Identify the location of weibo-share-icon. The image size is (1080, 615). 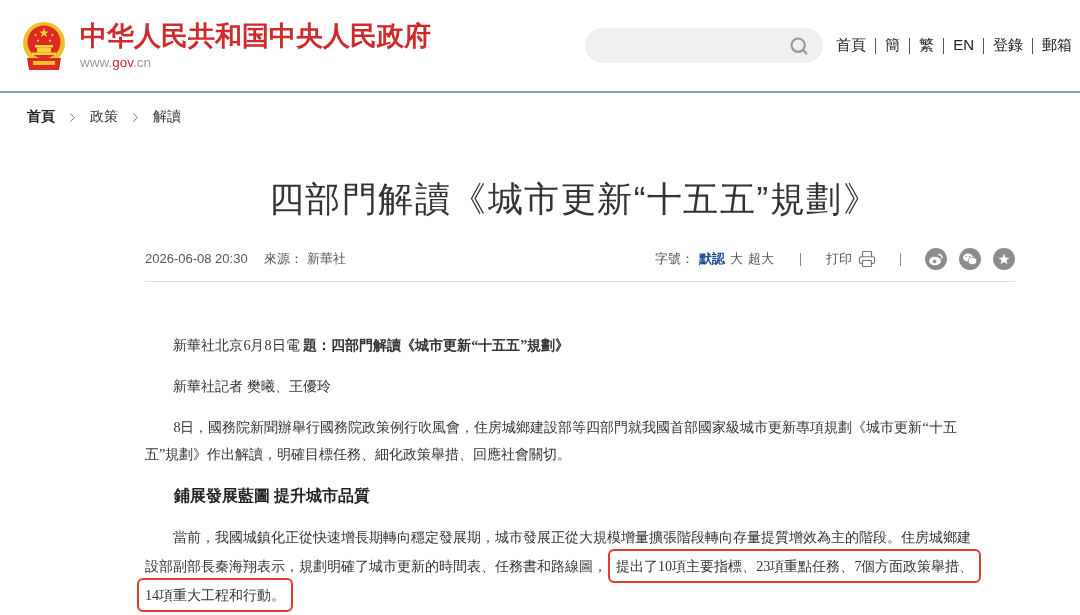
(936, 259).